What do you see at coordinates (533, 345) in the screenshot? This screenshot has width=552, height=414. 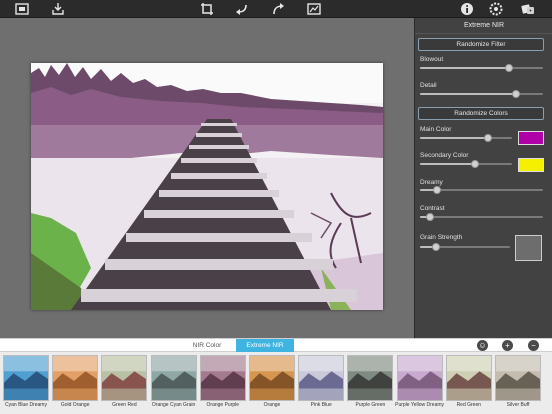 I see `remove-icon: −` at bounding box center [533, 345].